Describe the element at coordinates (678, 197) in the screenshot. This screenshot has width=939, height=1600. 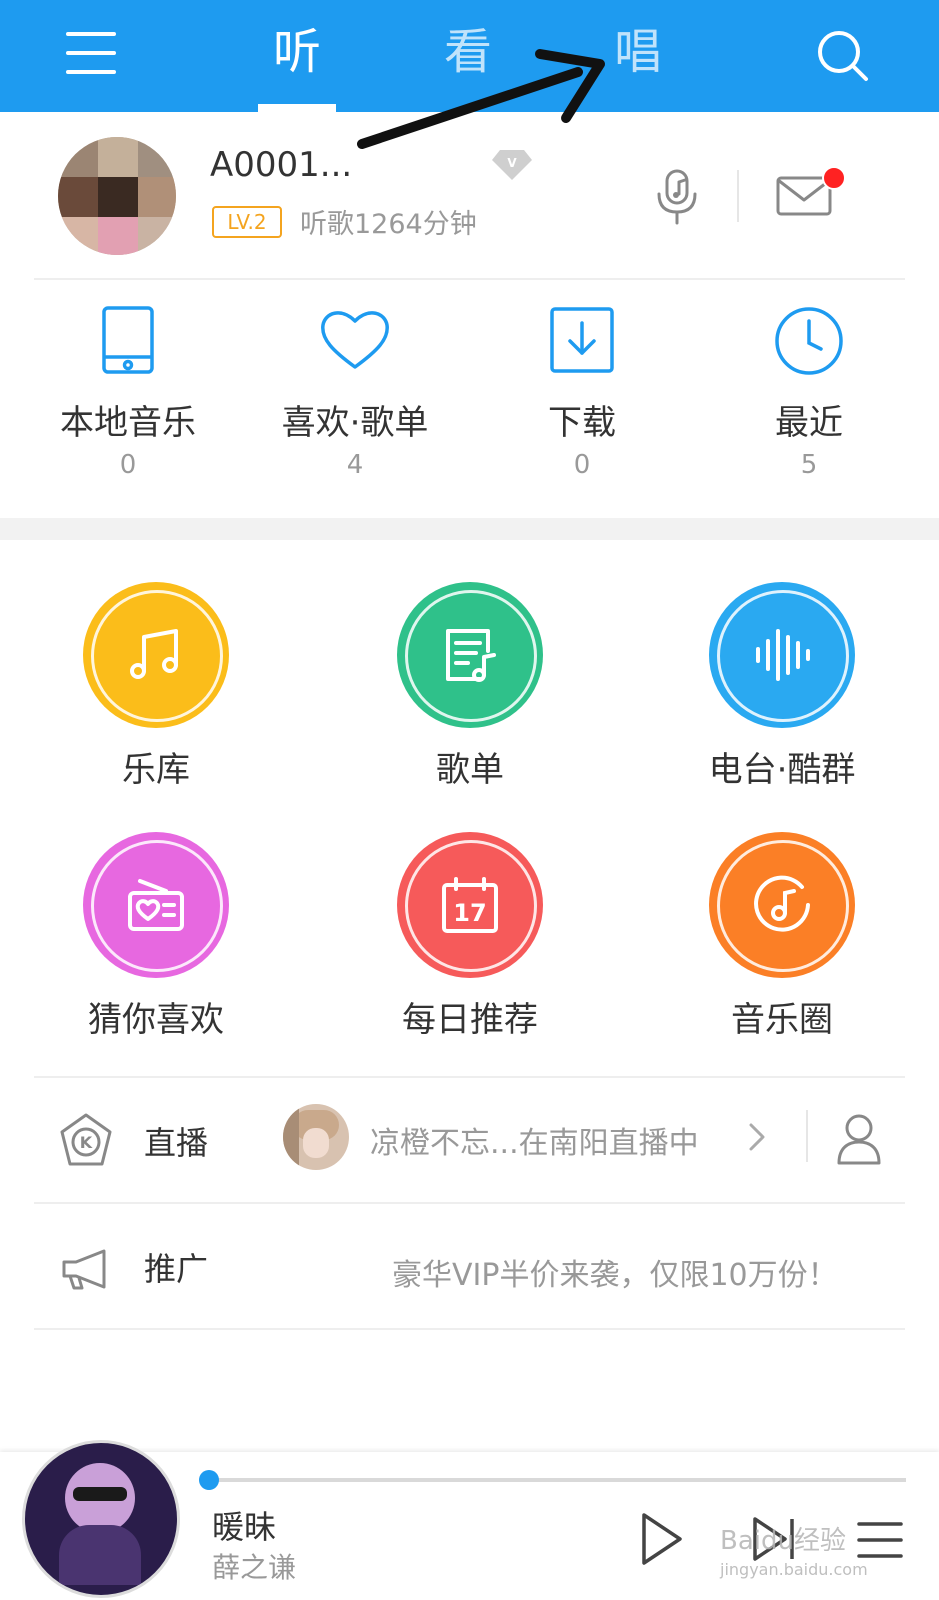
I see `mic-music-icon` at that location.